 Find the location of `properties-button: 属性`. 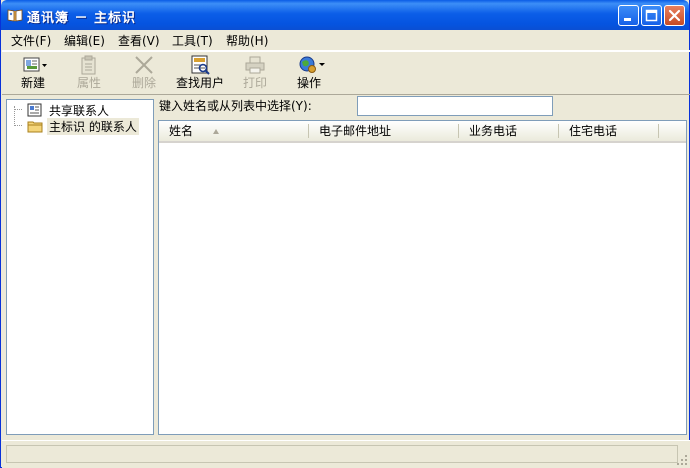

properties-button: 属性 is located at coordinates (89, 73).